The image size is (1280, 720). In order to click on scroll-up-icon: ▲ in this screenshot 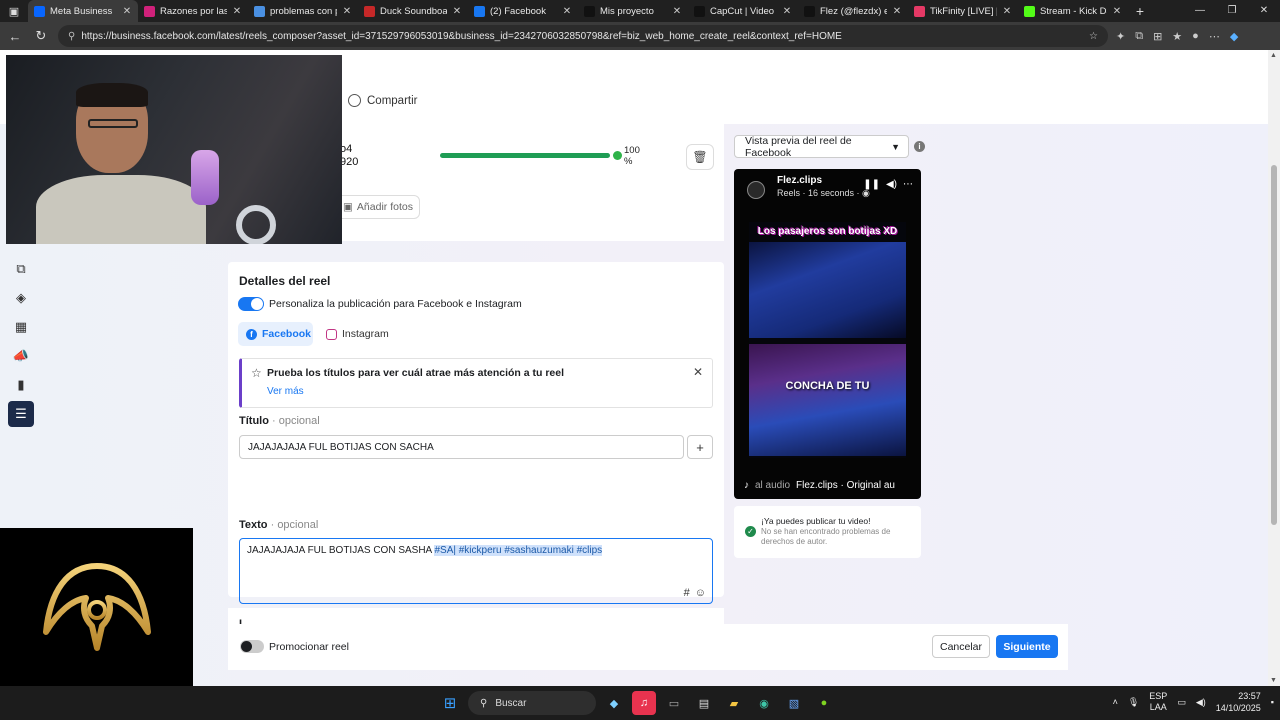, I will do `click(1273, 55)`.